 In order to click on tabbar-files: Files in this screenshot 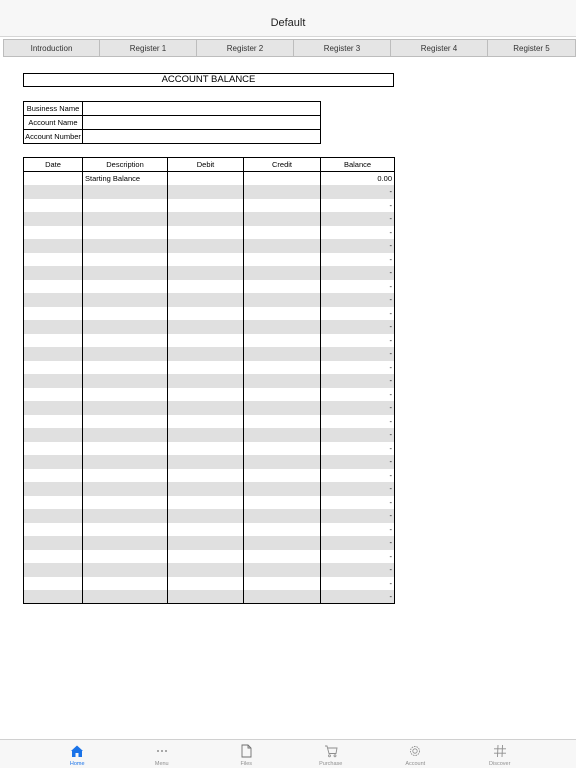, I will do `click(246, 754)`.